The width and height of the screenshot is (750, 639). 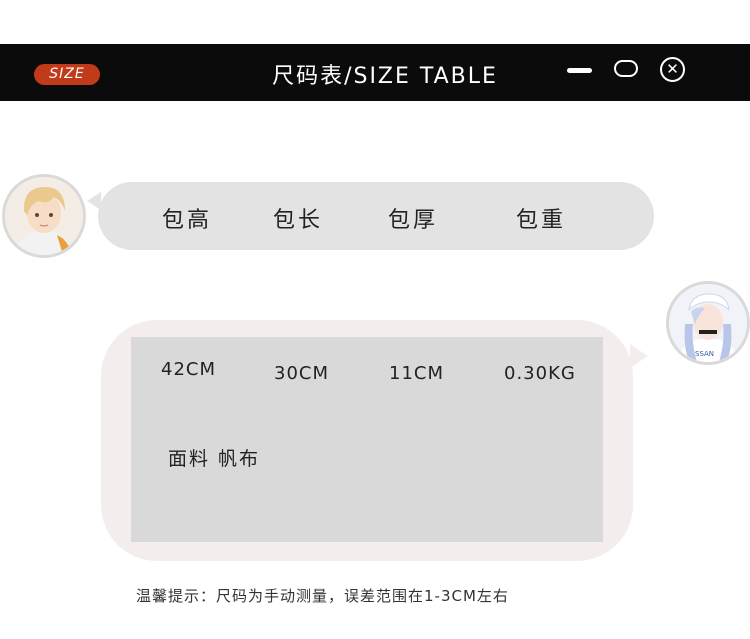 What do you see at coordinates (639, 356) in the screenshot?
I see `values-bubble-tail` at bounding box center [639, 356].